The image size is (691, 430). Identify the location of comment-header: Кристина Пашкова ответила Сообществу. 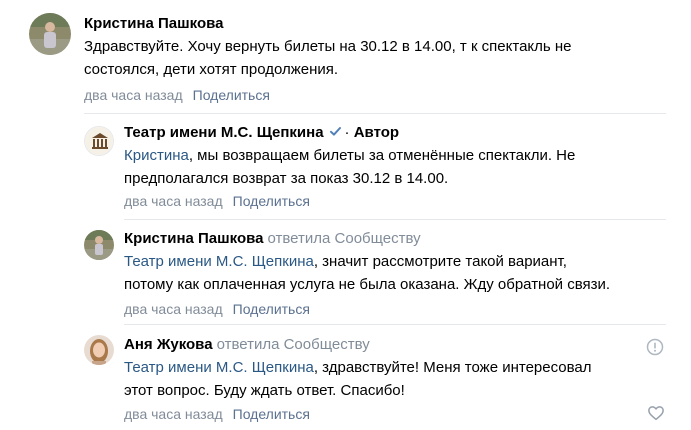
(272, 239).